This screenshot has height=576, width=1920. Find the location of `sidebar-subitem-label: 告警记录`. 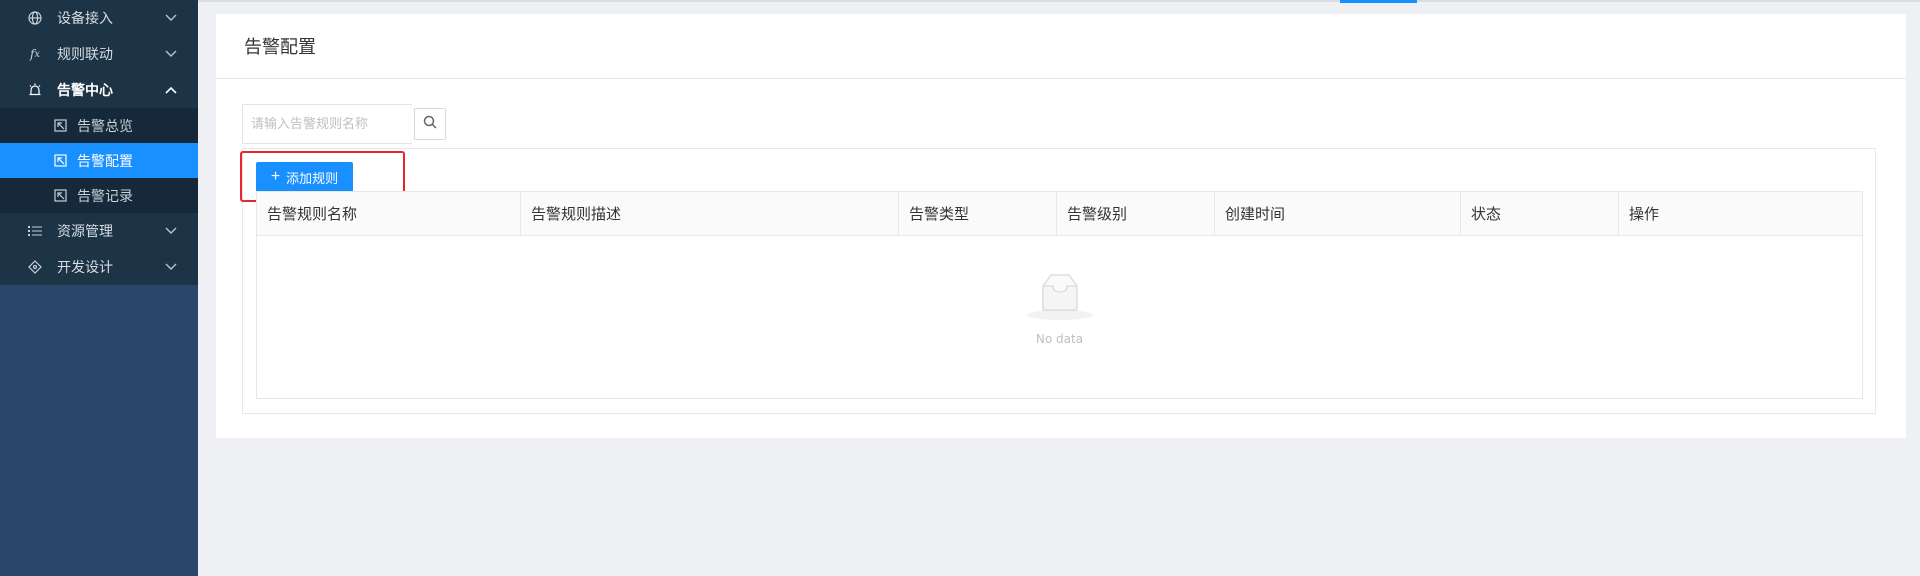

sidebar-subitem-label: 告警记录 is located at coordinates (105, 196).